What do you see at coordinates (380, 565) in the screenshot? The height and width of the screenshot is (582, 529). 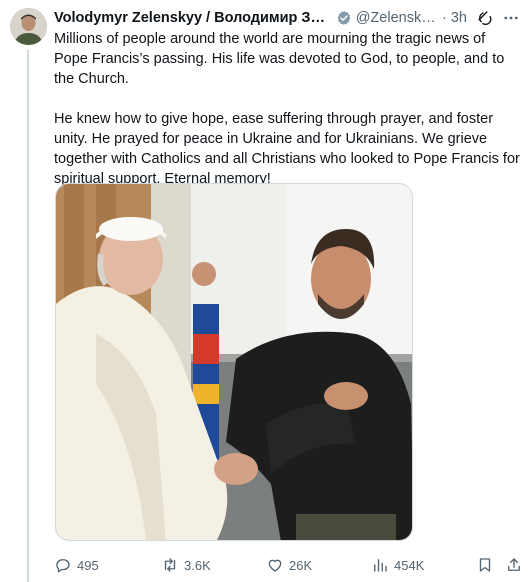 I see `views-icon` at bounding box center [380, 565].